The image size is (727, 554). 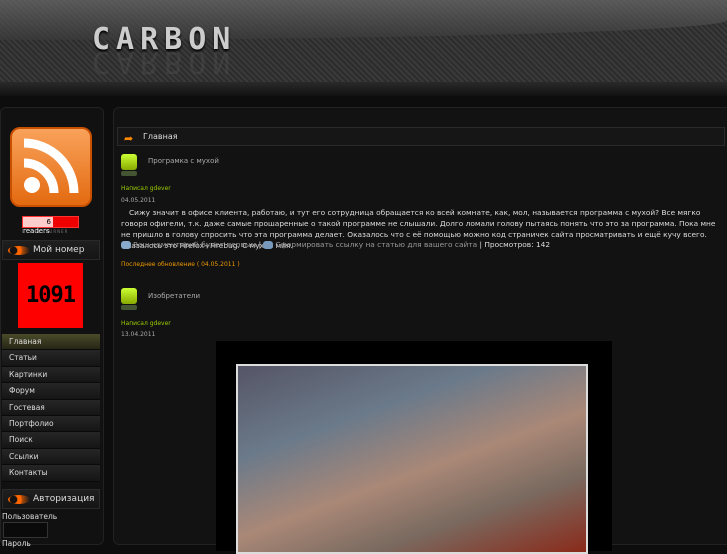 I want to click on comment-icon, so click(x=126, y=245).